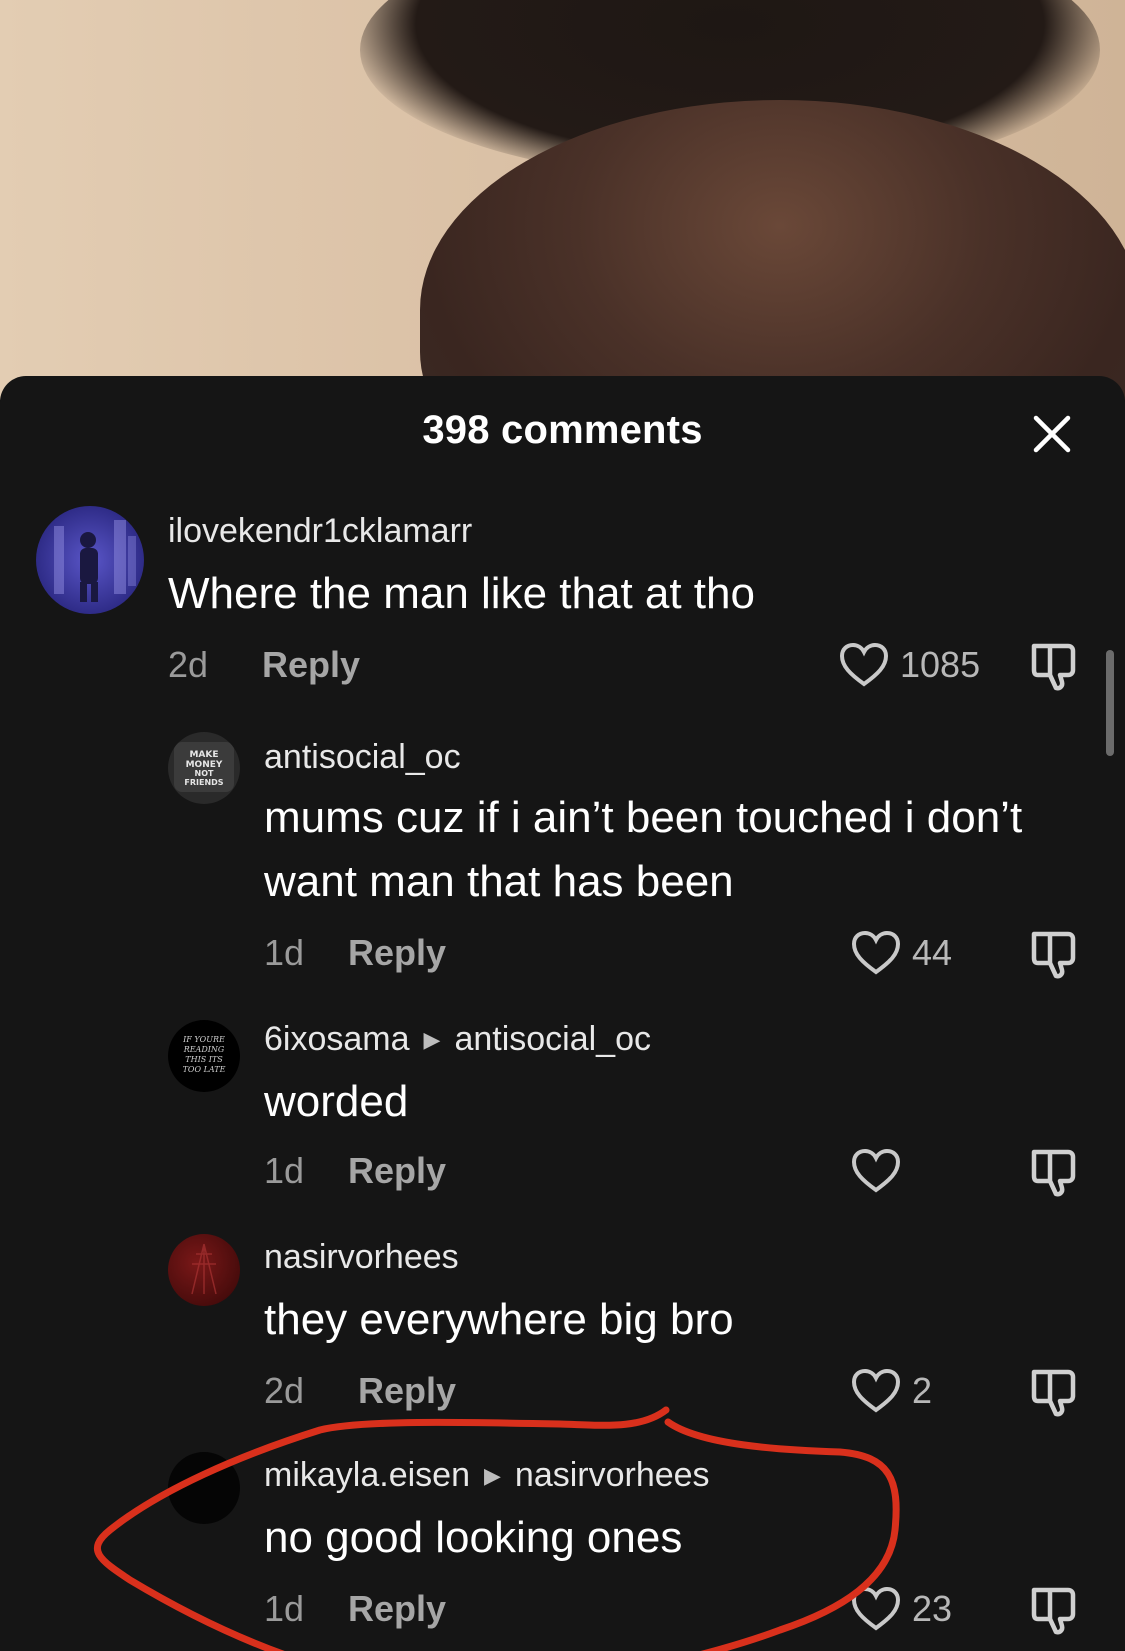 This screenshot has width=1125, height=1651. I want to click on reply-to-username-link: nasirvorhees, so click(612, 1475).